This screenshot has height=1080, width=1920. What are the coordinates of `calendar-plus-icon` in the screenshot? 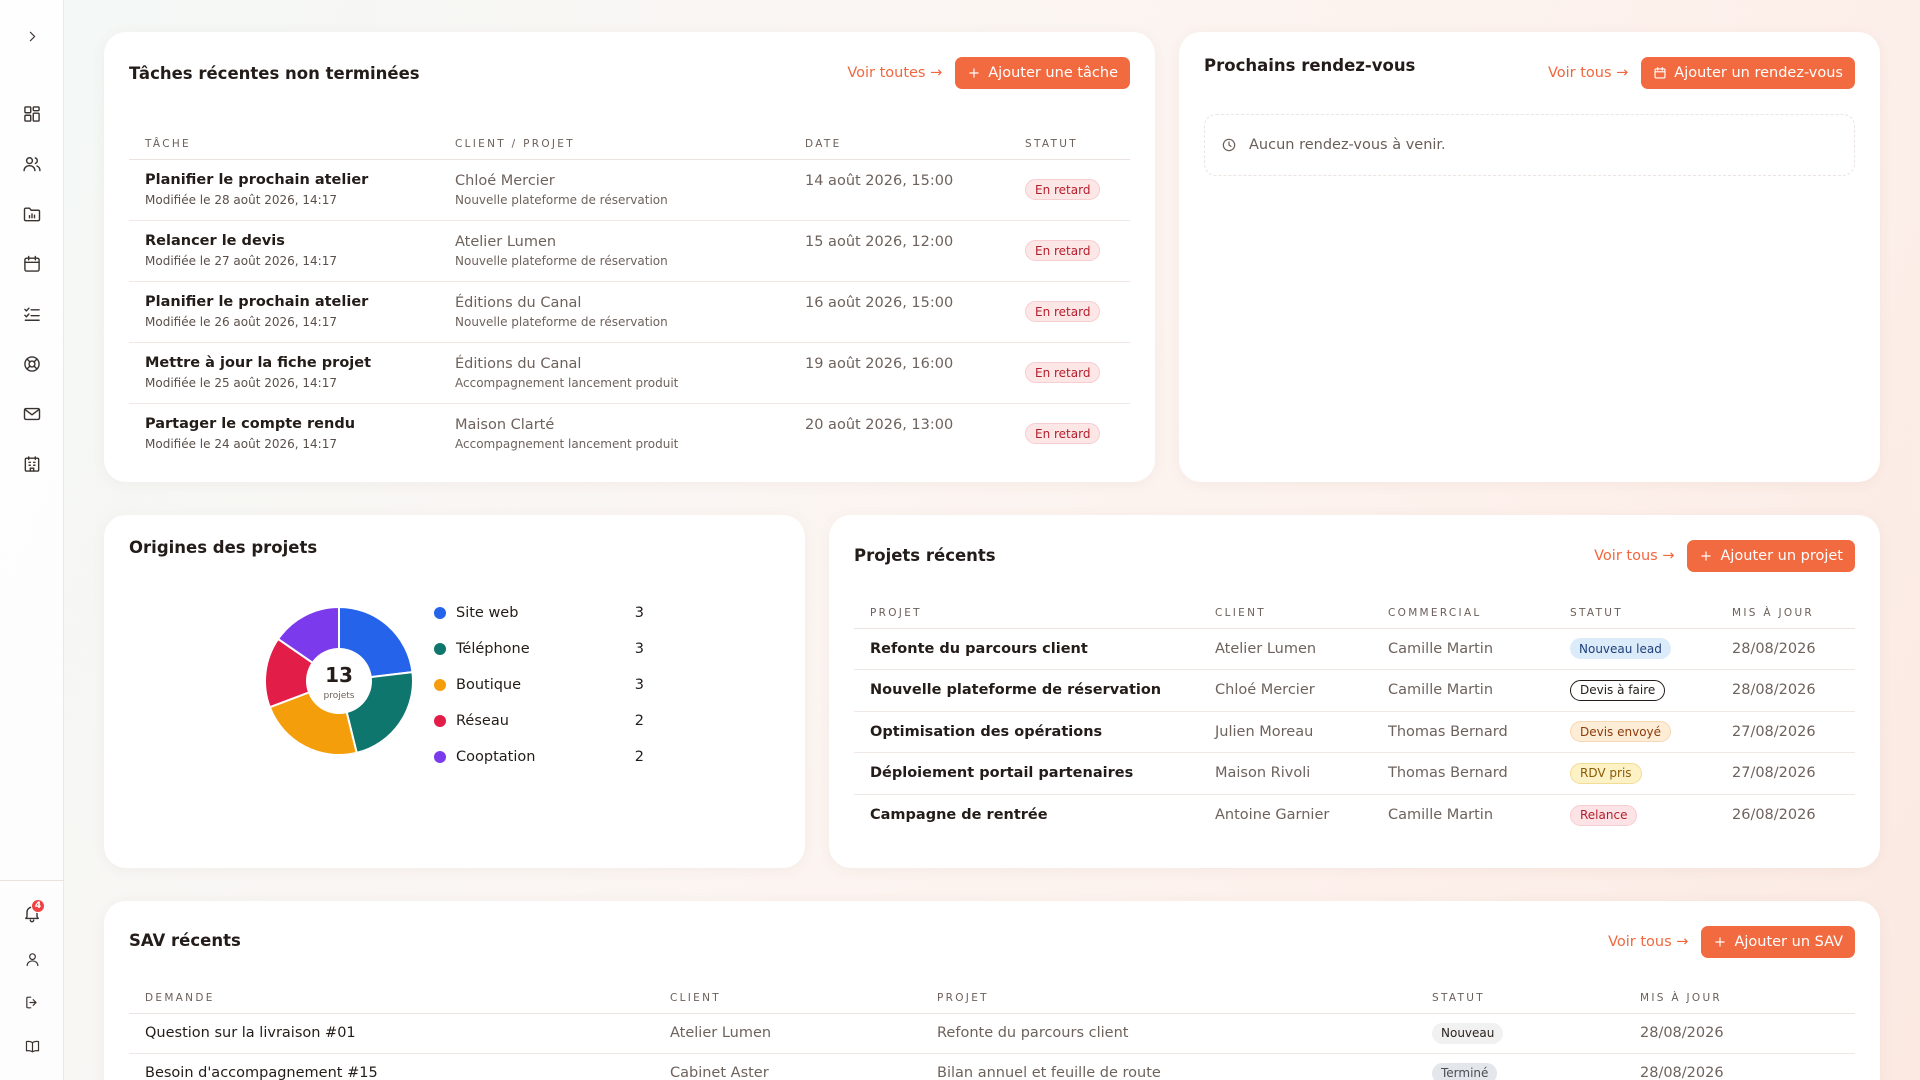 It's located at (1660, 73).